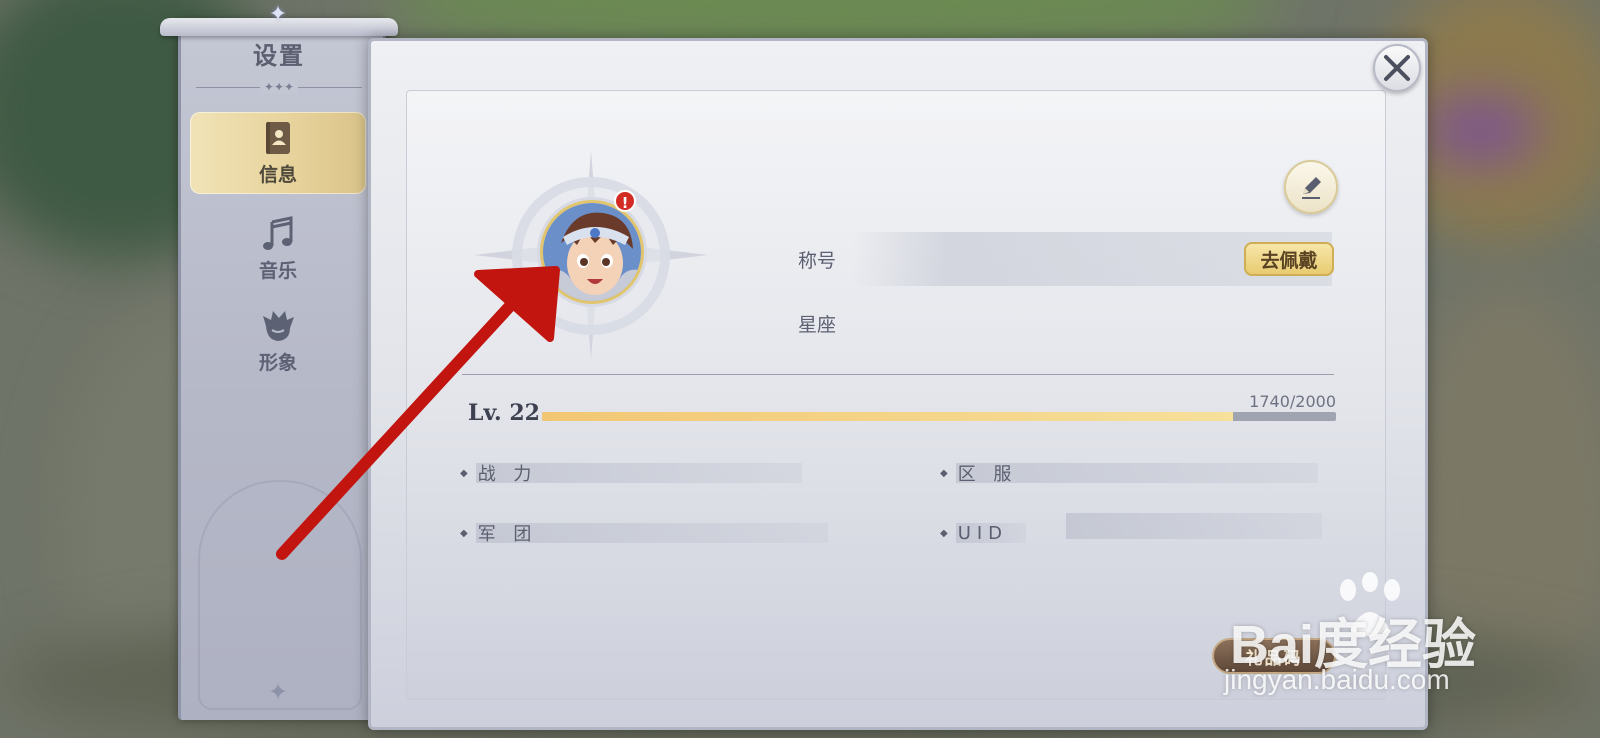  What do you see at coordinates (1337, 679) in the screenshot?
I see `watermark-url: jingyan.baidu.com` at bounding box center [1337, 679].